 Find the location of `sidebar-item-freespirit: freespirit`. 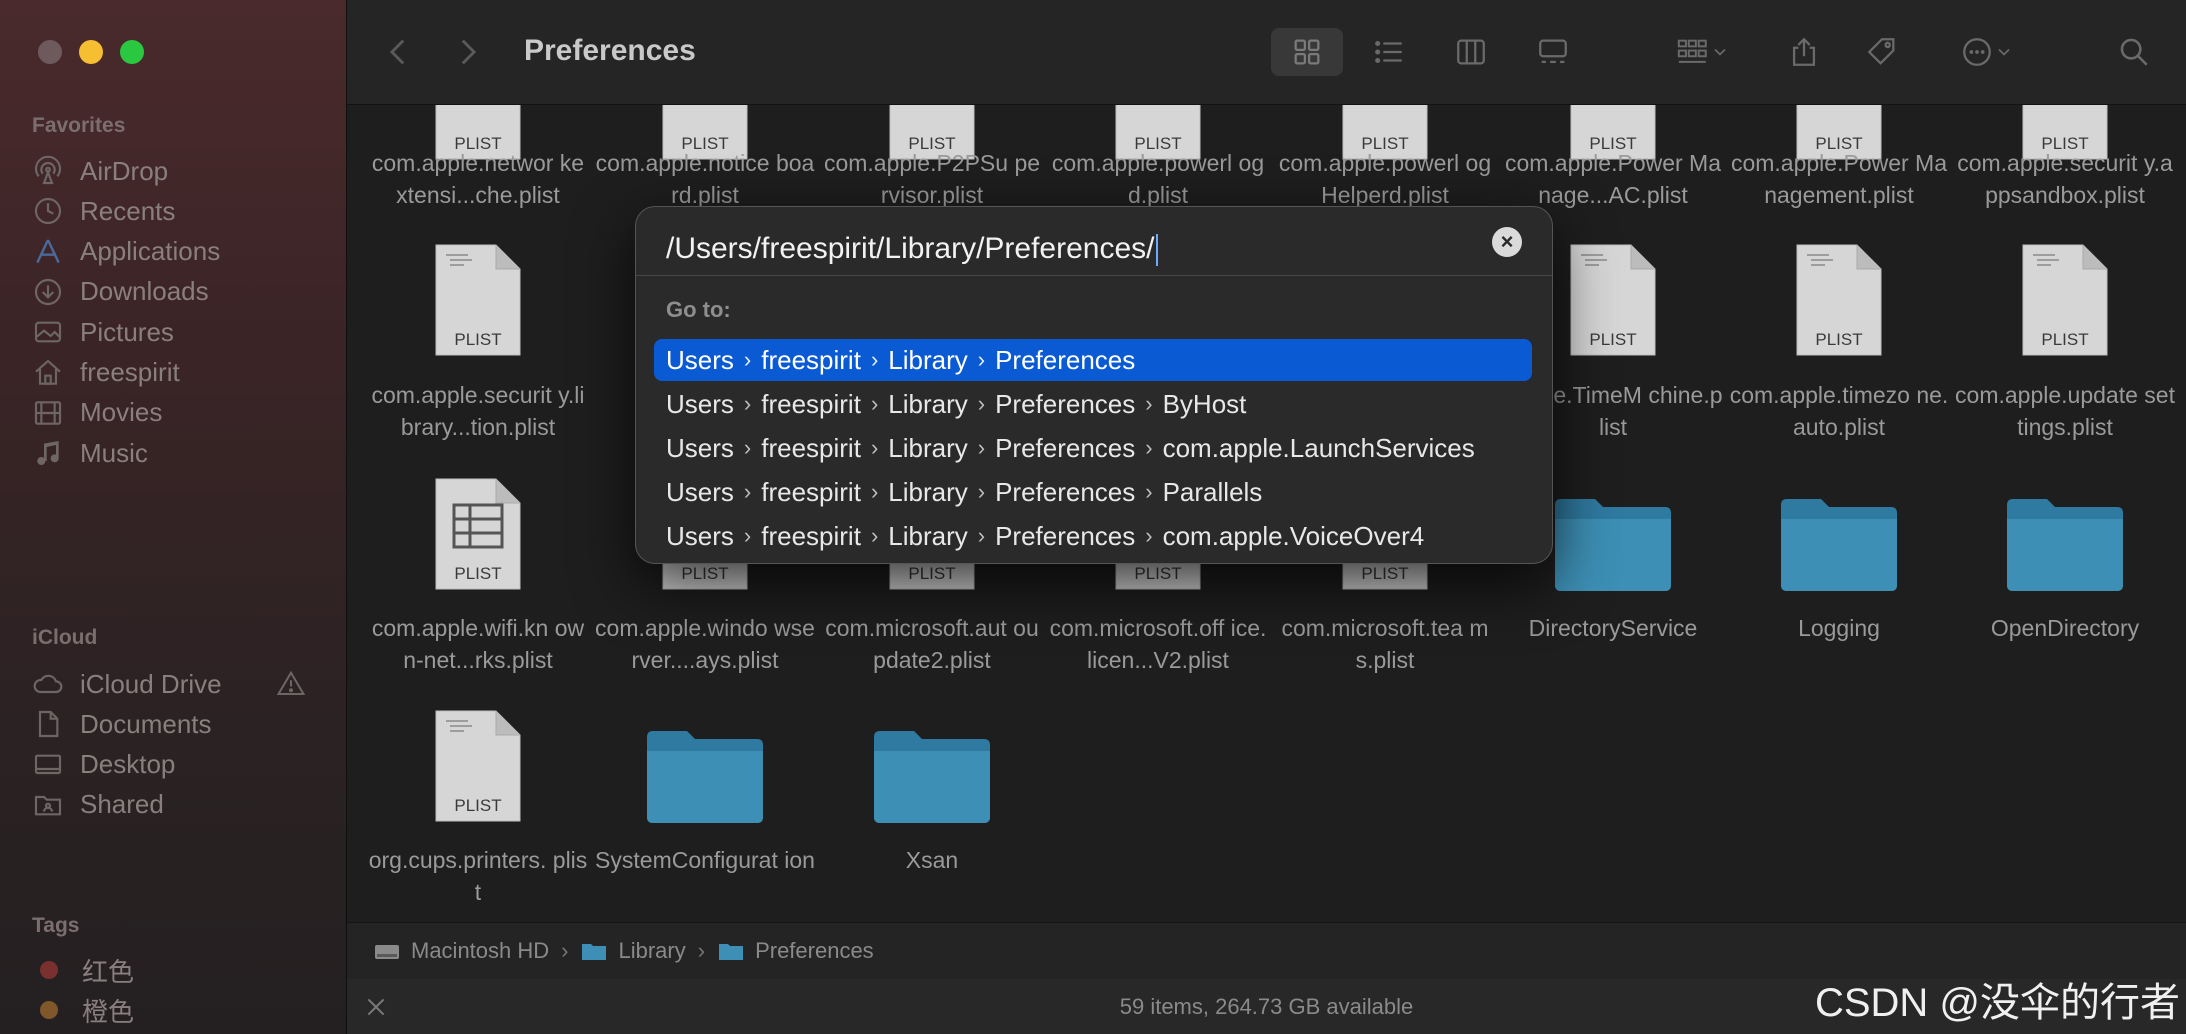

sidebar-item-freespirit: freespirit is located at coordinates (182, 373).